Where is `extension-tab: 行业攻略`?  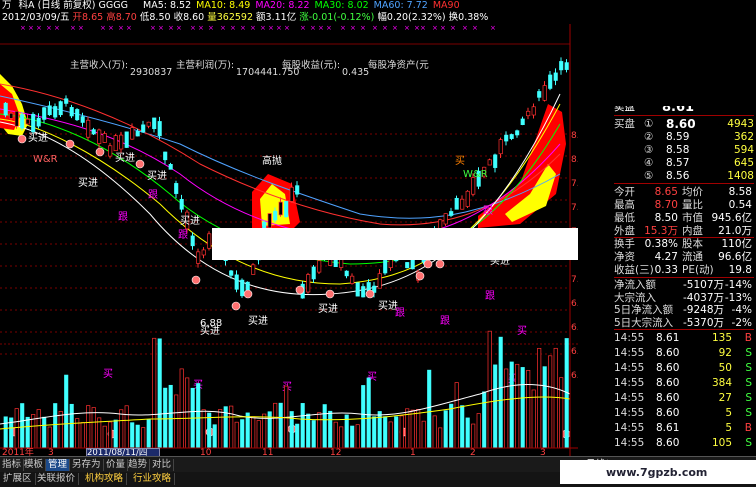 extension-tab: 行业攻略 is located at coordinates (153, 479).